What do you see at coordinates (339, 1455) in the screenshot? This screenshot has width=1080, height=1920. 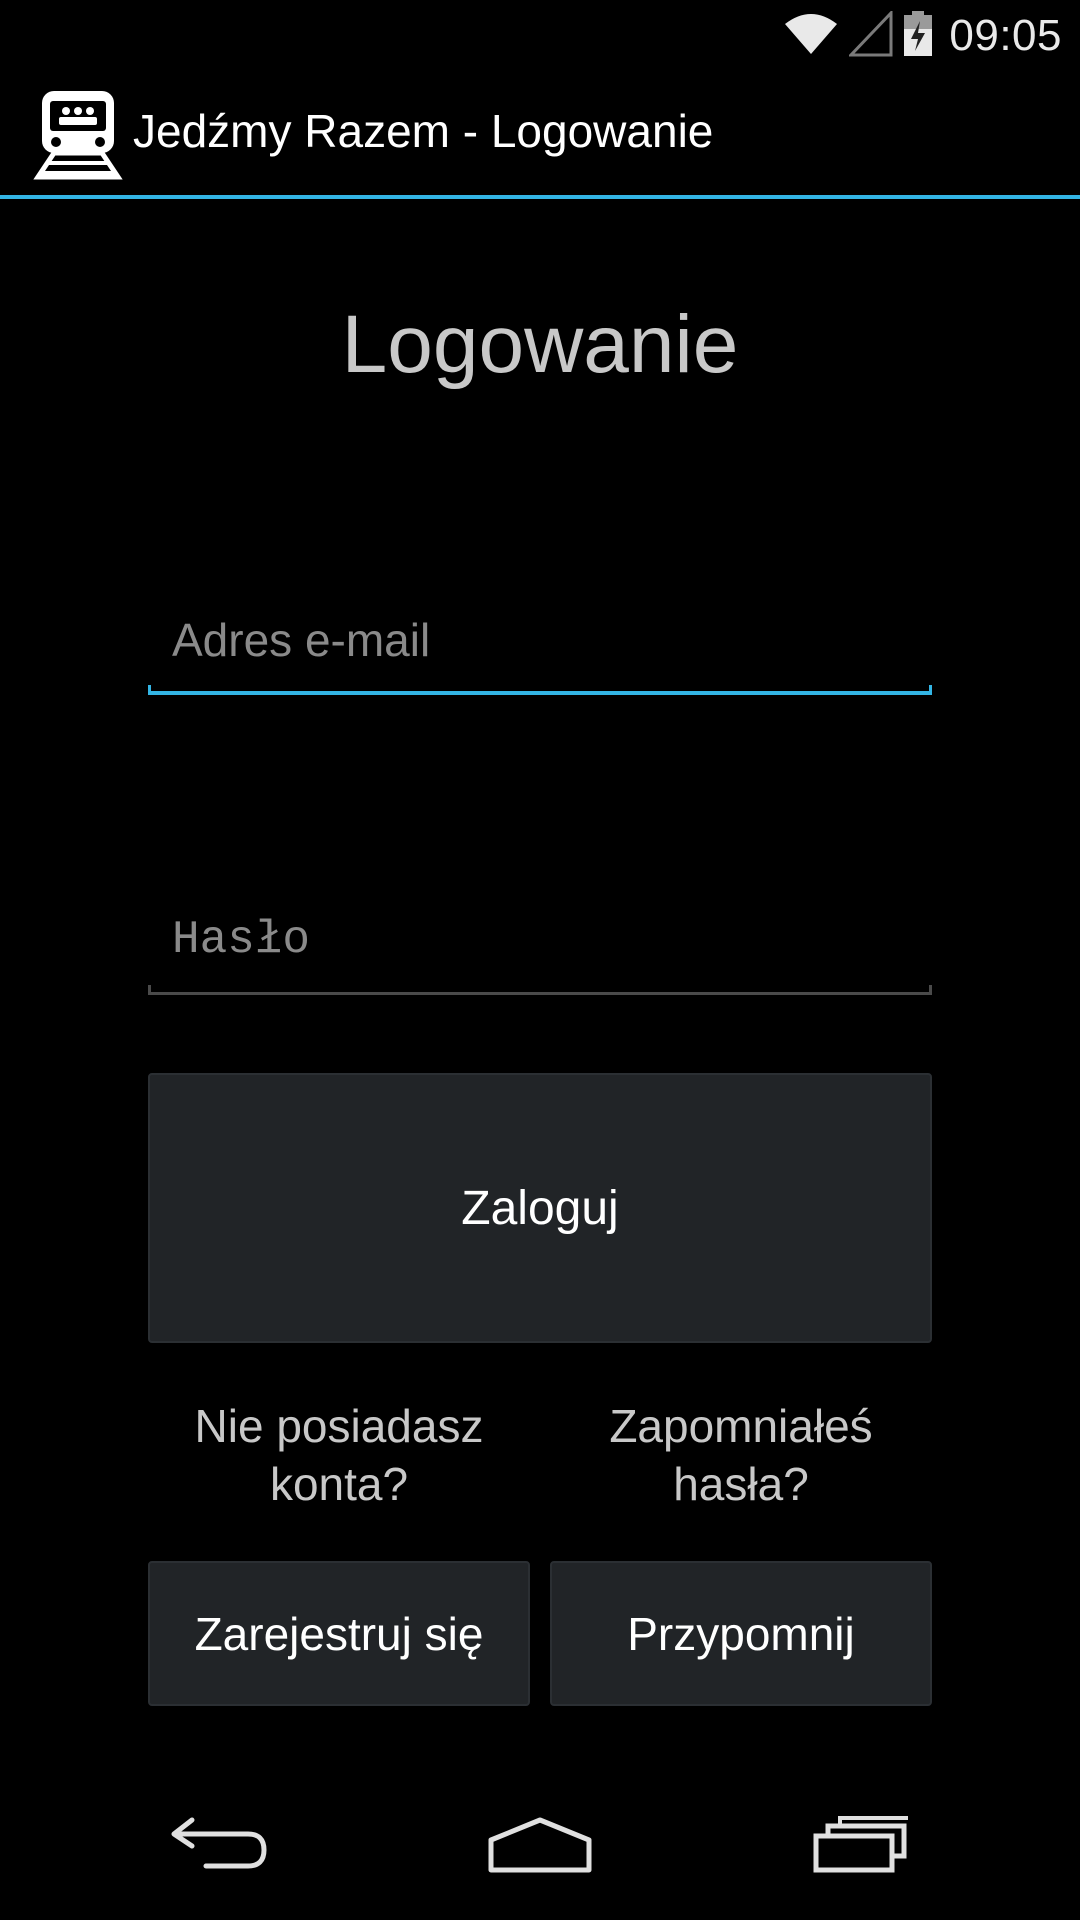 I see `register-hint: Nie posiadasz konta?` at bounding box center [339, 1455].